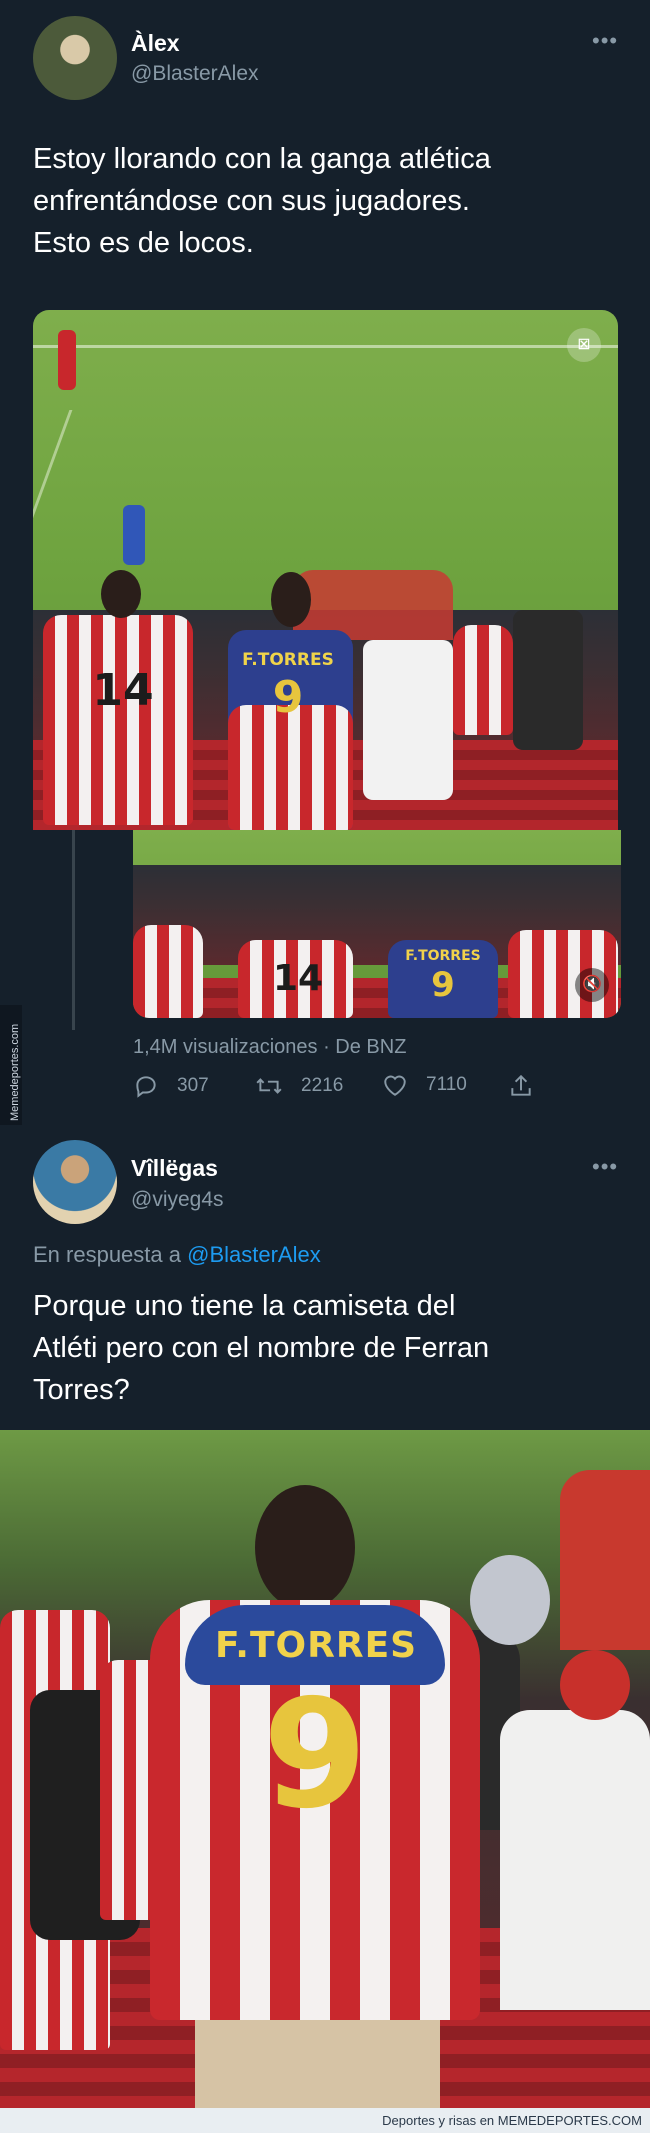 Image resolution: width=650 pixels, height=2133 pixels. What do you see at coordinates (73, 930) in the screenshot?
I see `thread-line` at bounding box center [73, 930].